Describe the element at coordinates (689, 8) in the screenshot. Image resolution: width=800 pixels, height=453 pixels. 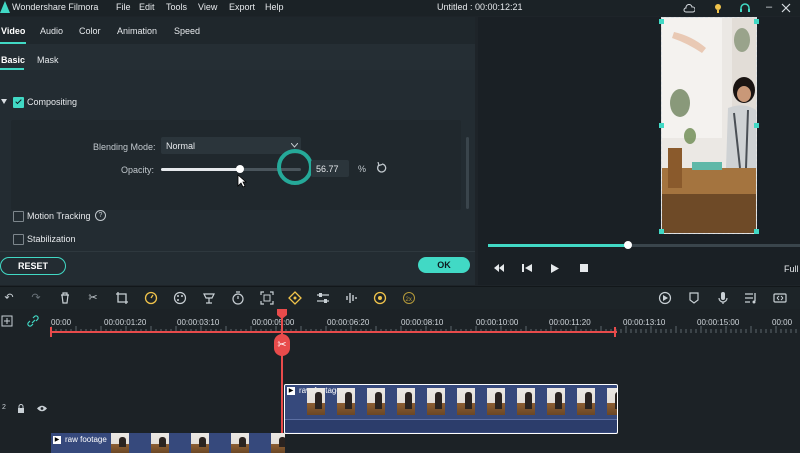
I see `cloud-icon` at that location.